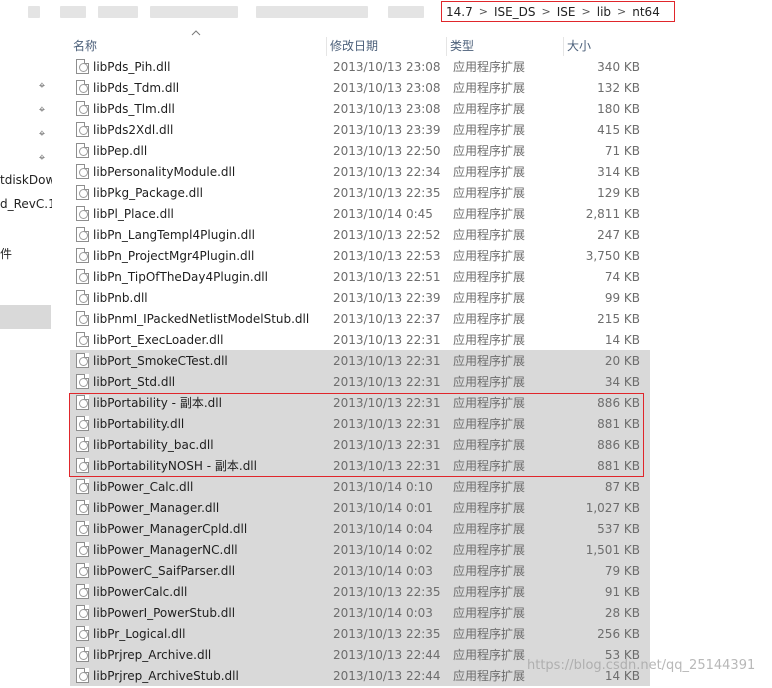 Image resolution: width=772 pixels, height=688 pixels. I want to click on nav-item-selected, so click(25, 317).